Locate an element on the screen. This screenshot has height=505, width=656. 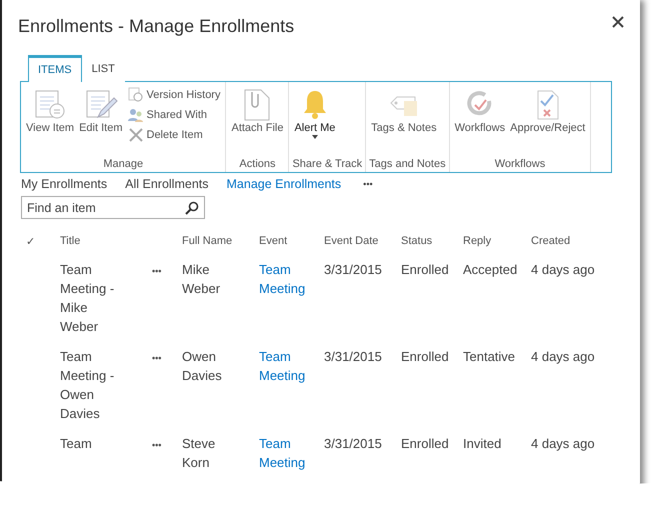
table-cell-text: Accepted is located at coordinates (490, 270).